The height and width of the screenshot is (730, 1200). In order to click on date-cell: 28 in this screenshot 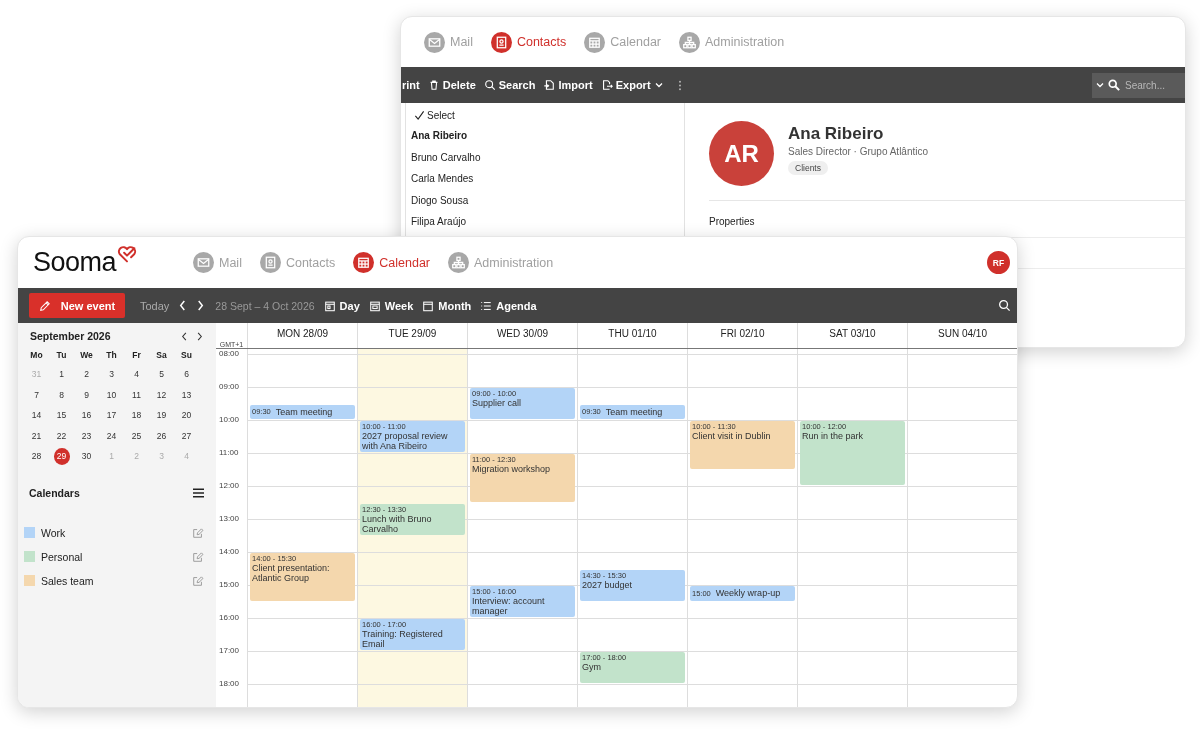, I will do `click(36, 456)`.